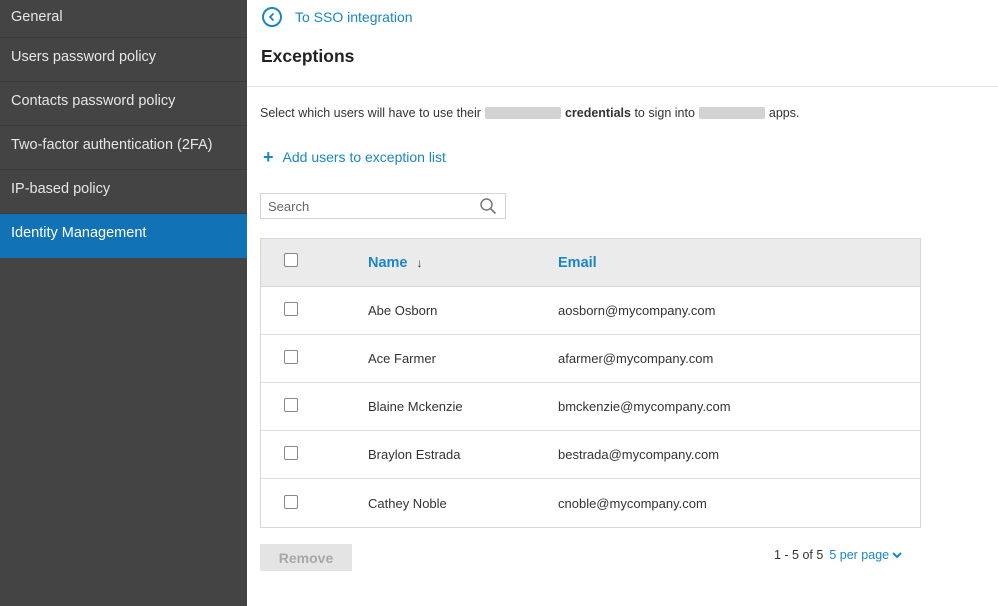  Describe the element at coordinates (622, 86) in the screenshot. I see `divider` at that location.